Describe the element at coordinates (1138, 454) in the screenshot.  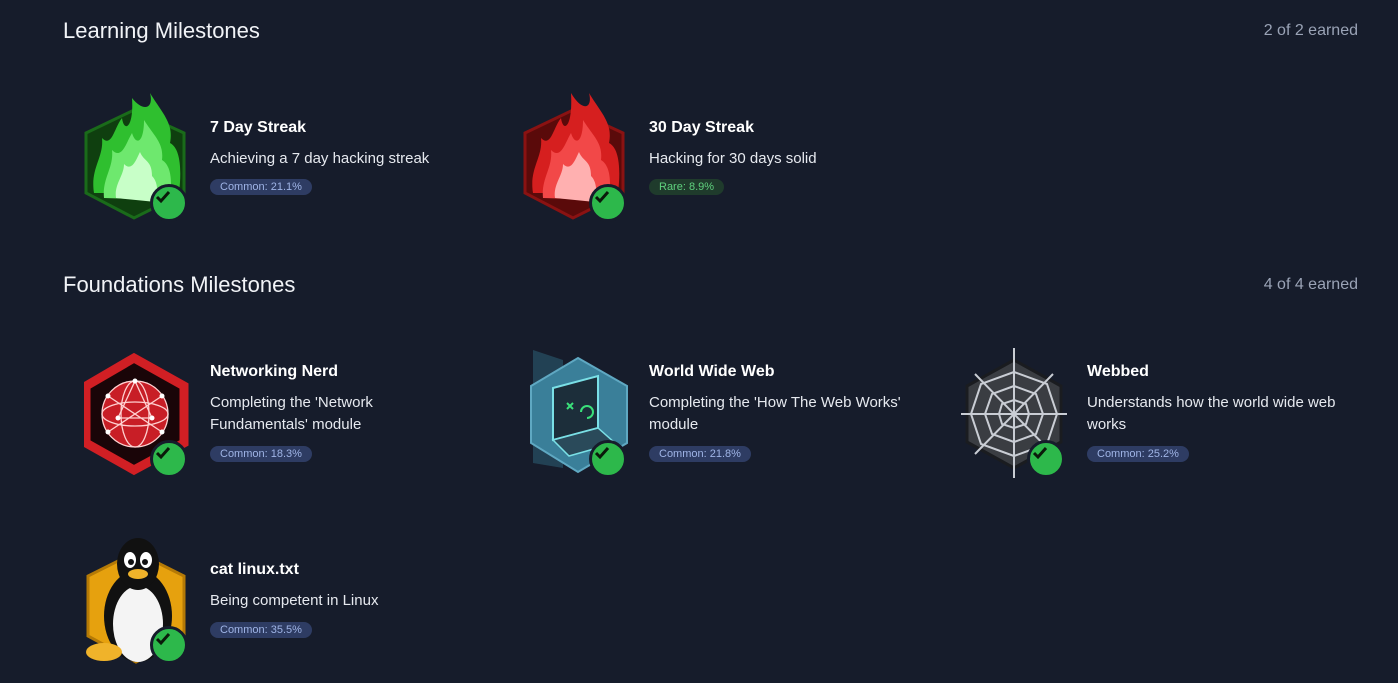
I see `rarity-pill: Common: 25.2%` at that location.